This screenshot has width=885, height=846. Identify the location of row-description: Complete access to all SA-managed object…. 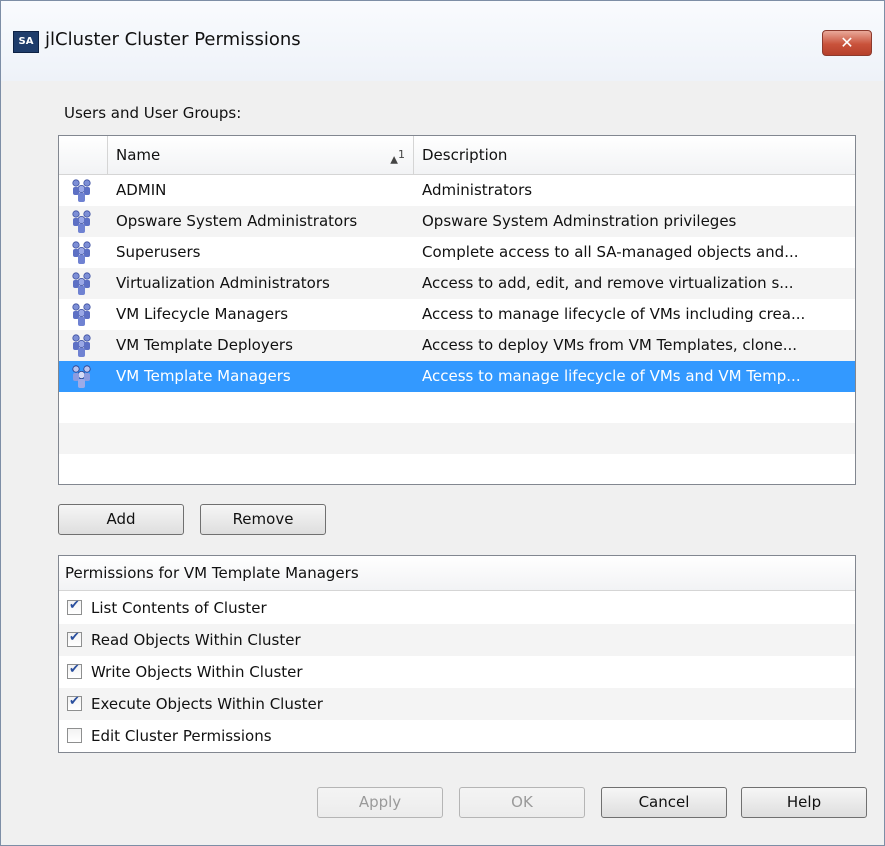
(610, 252).